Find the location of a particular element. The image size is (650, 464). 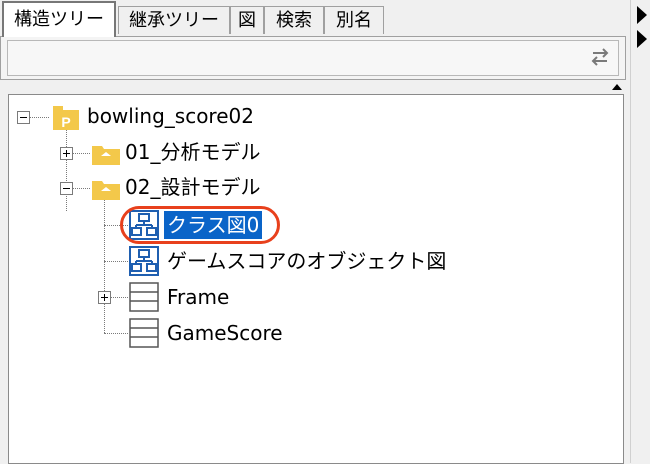

tab-bar: 構造ツリー 継承ツリー 図 検索 別名 is located at coordinates (315, 18).